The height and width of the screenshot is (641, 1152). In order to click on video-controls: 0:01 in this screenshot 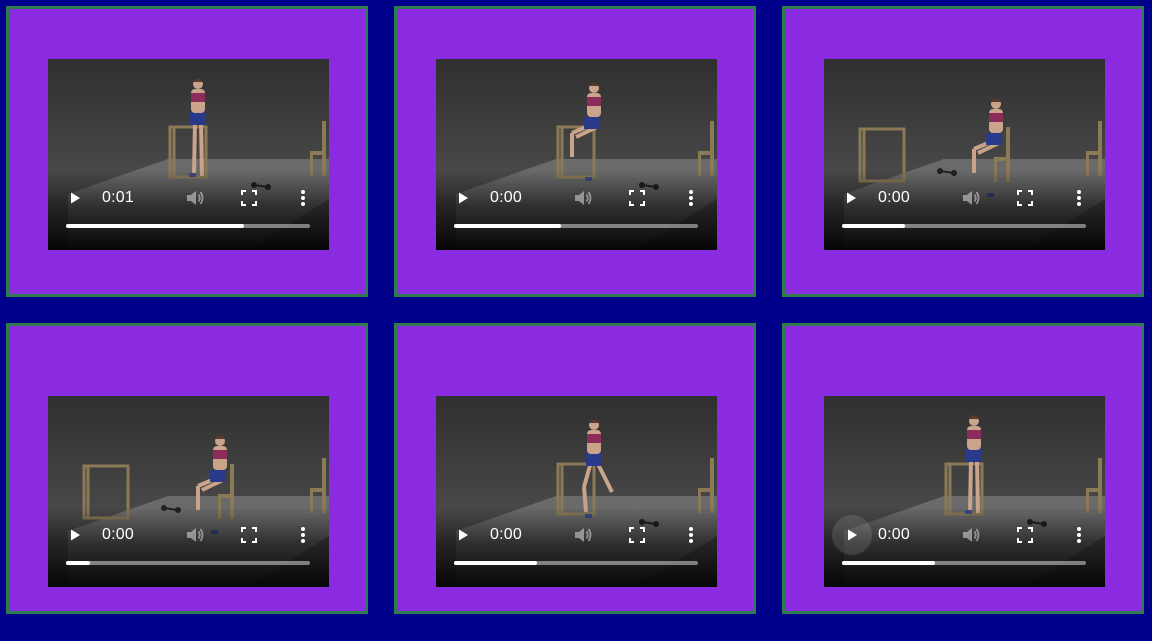, I will do `click(188, 198)`.